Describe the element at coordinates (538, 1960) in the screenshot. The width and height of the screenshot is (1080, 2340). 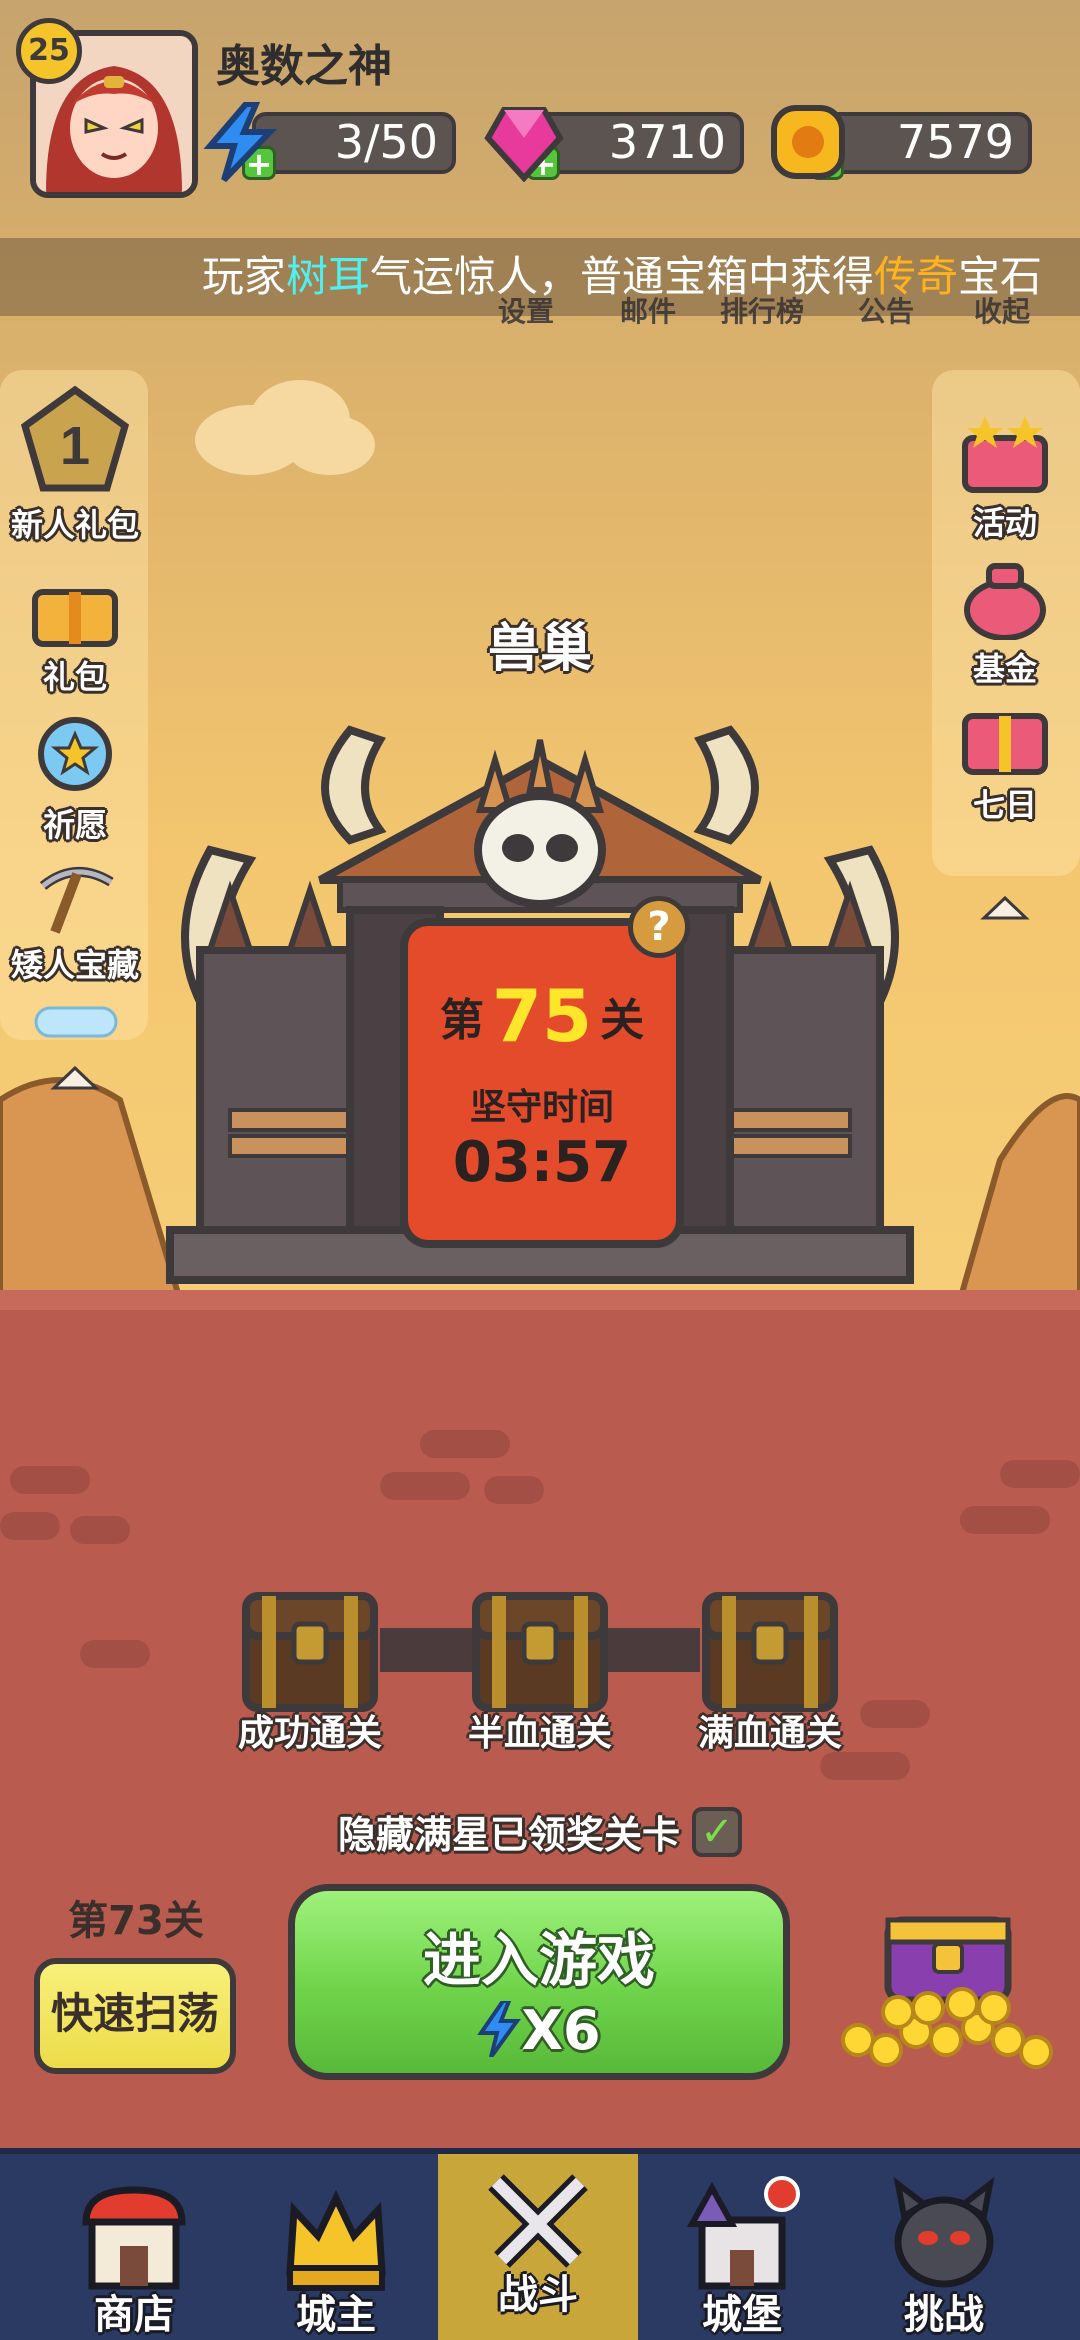
I see `enter-game-label: 进入游戏` at that location.